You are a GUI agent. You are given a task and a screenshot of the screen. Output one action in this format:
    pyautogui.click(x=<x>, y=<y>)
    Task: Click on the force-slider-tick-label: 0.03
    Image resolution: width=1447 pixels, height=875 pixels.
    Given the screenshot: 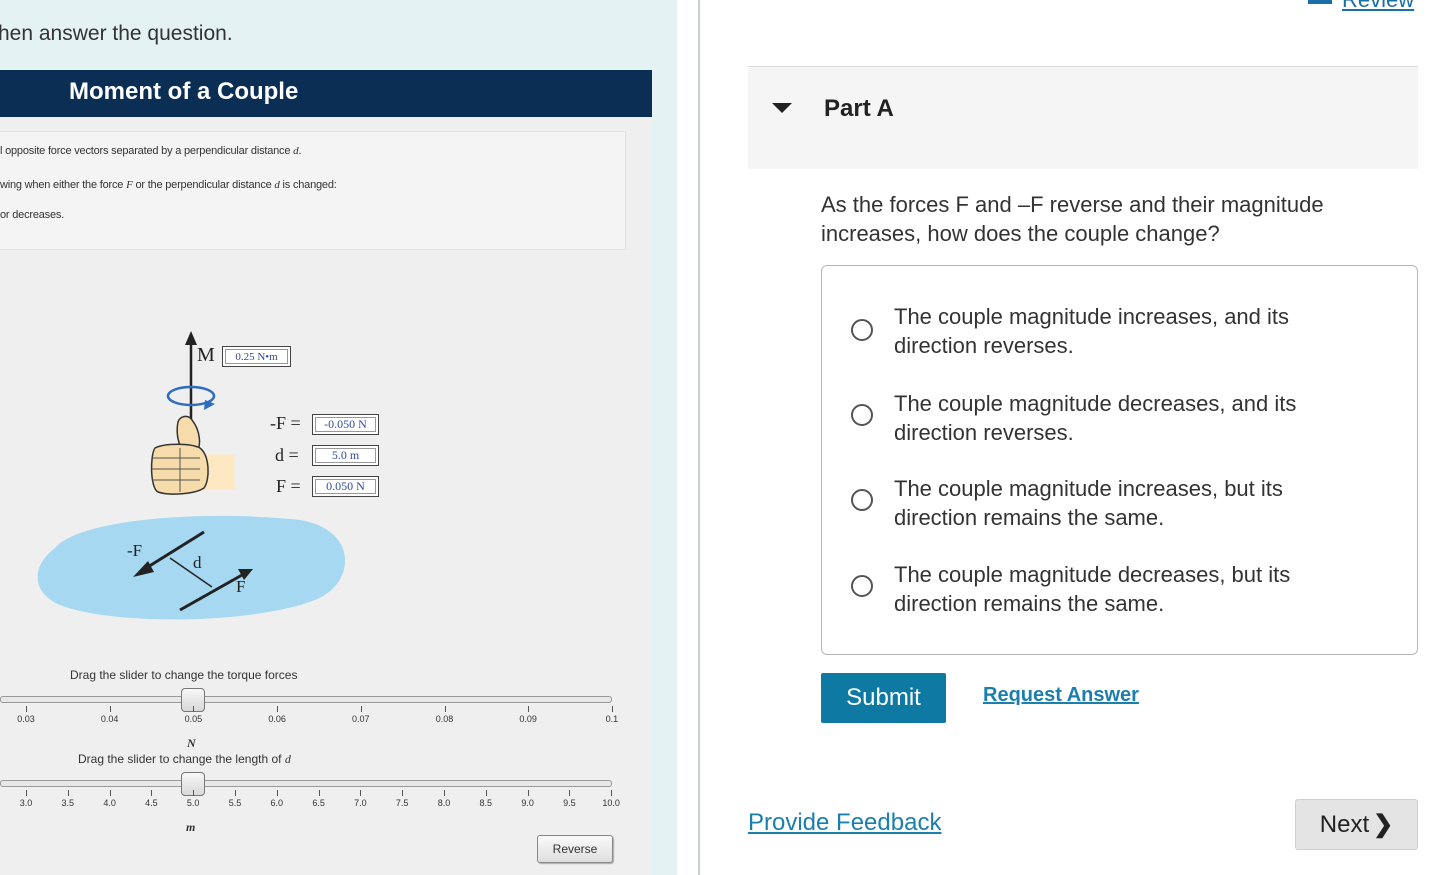 What is the action you would take?
    pyautogui.click(x=26, y=719)
    